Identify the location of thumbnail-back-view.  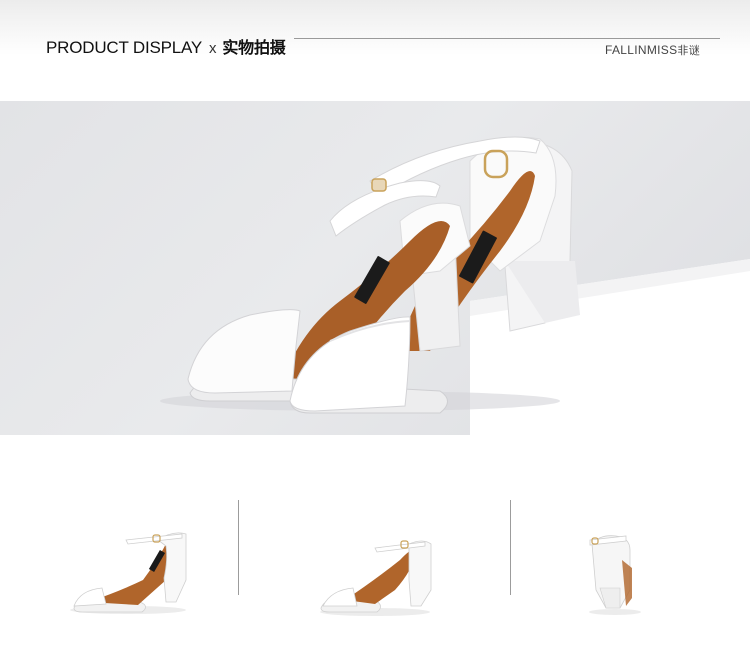
(640, 585).